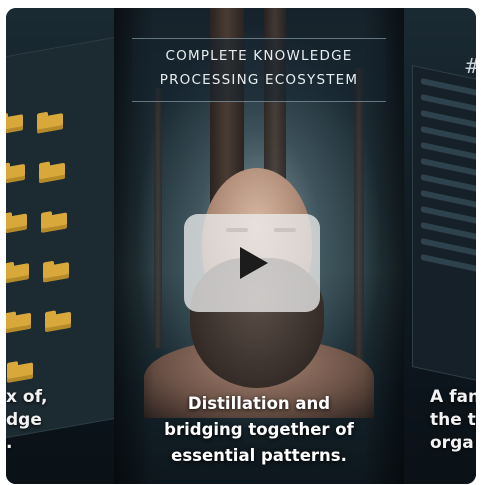 This screenshot has height=485, width=481. What do you see at coordinates (470, 66) in the screenshot?
I see `slide-right-hash: #.` at bounding box center [470, 66].